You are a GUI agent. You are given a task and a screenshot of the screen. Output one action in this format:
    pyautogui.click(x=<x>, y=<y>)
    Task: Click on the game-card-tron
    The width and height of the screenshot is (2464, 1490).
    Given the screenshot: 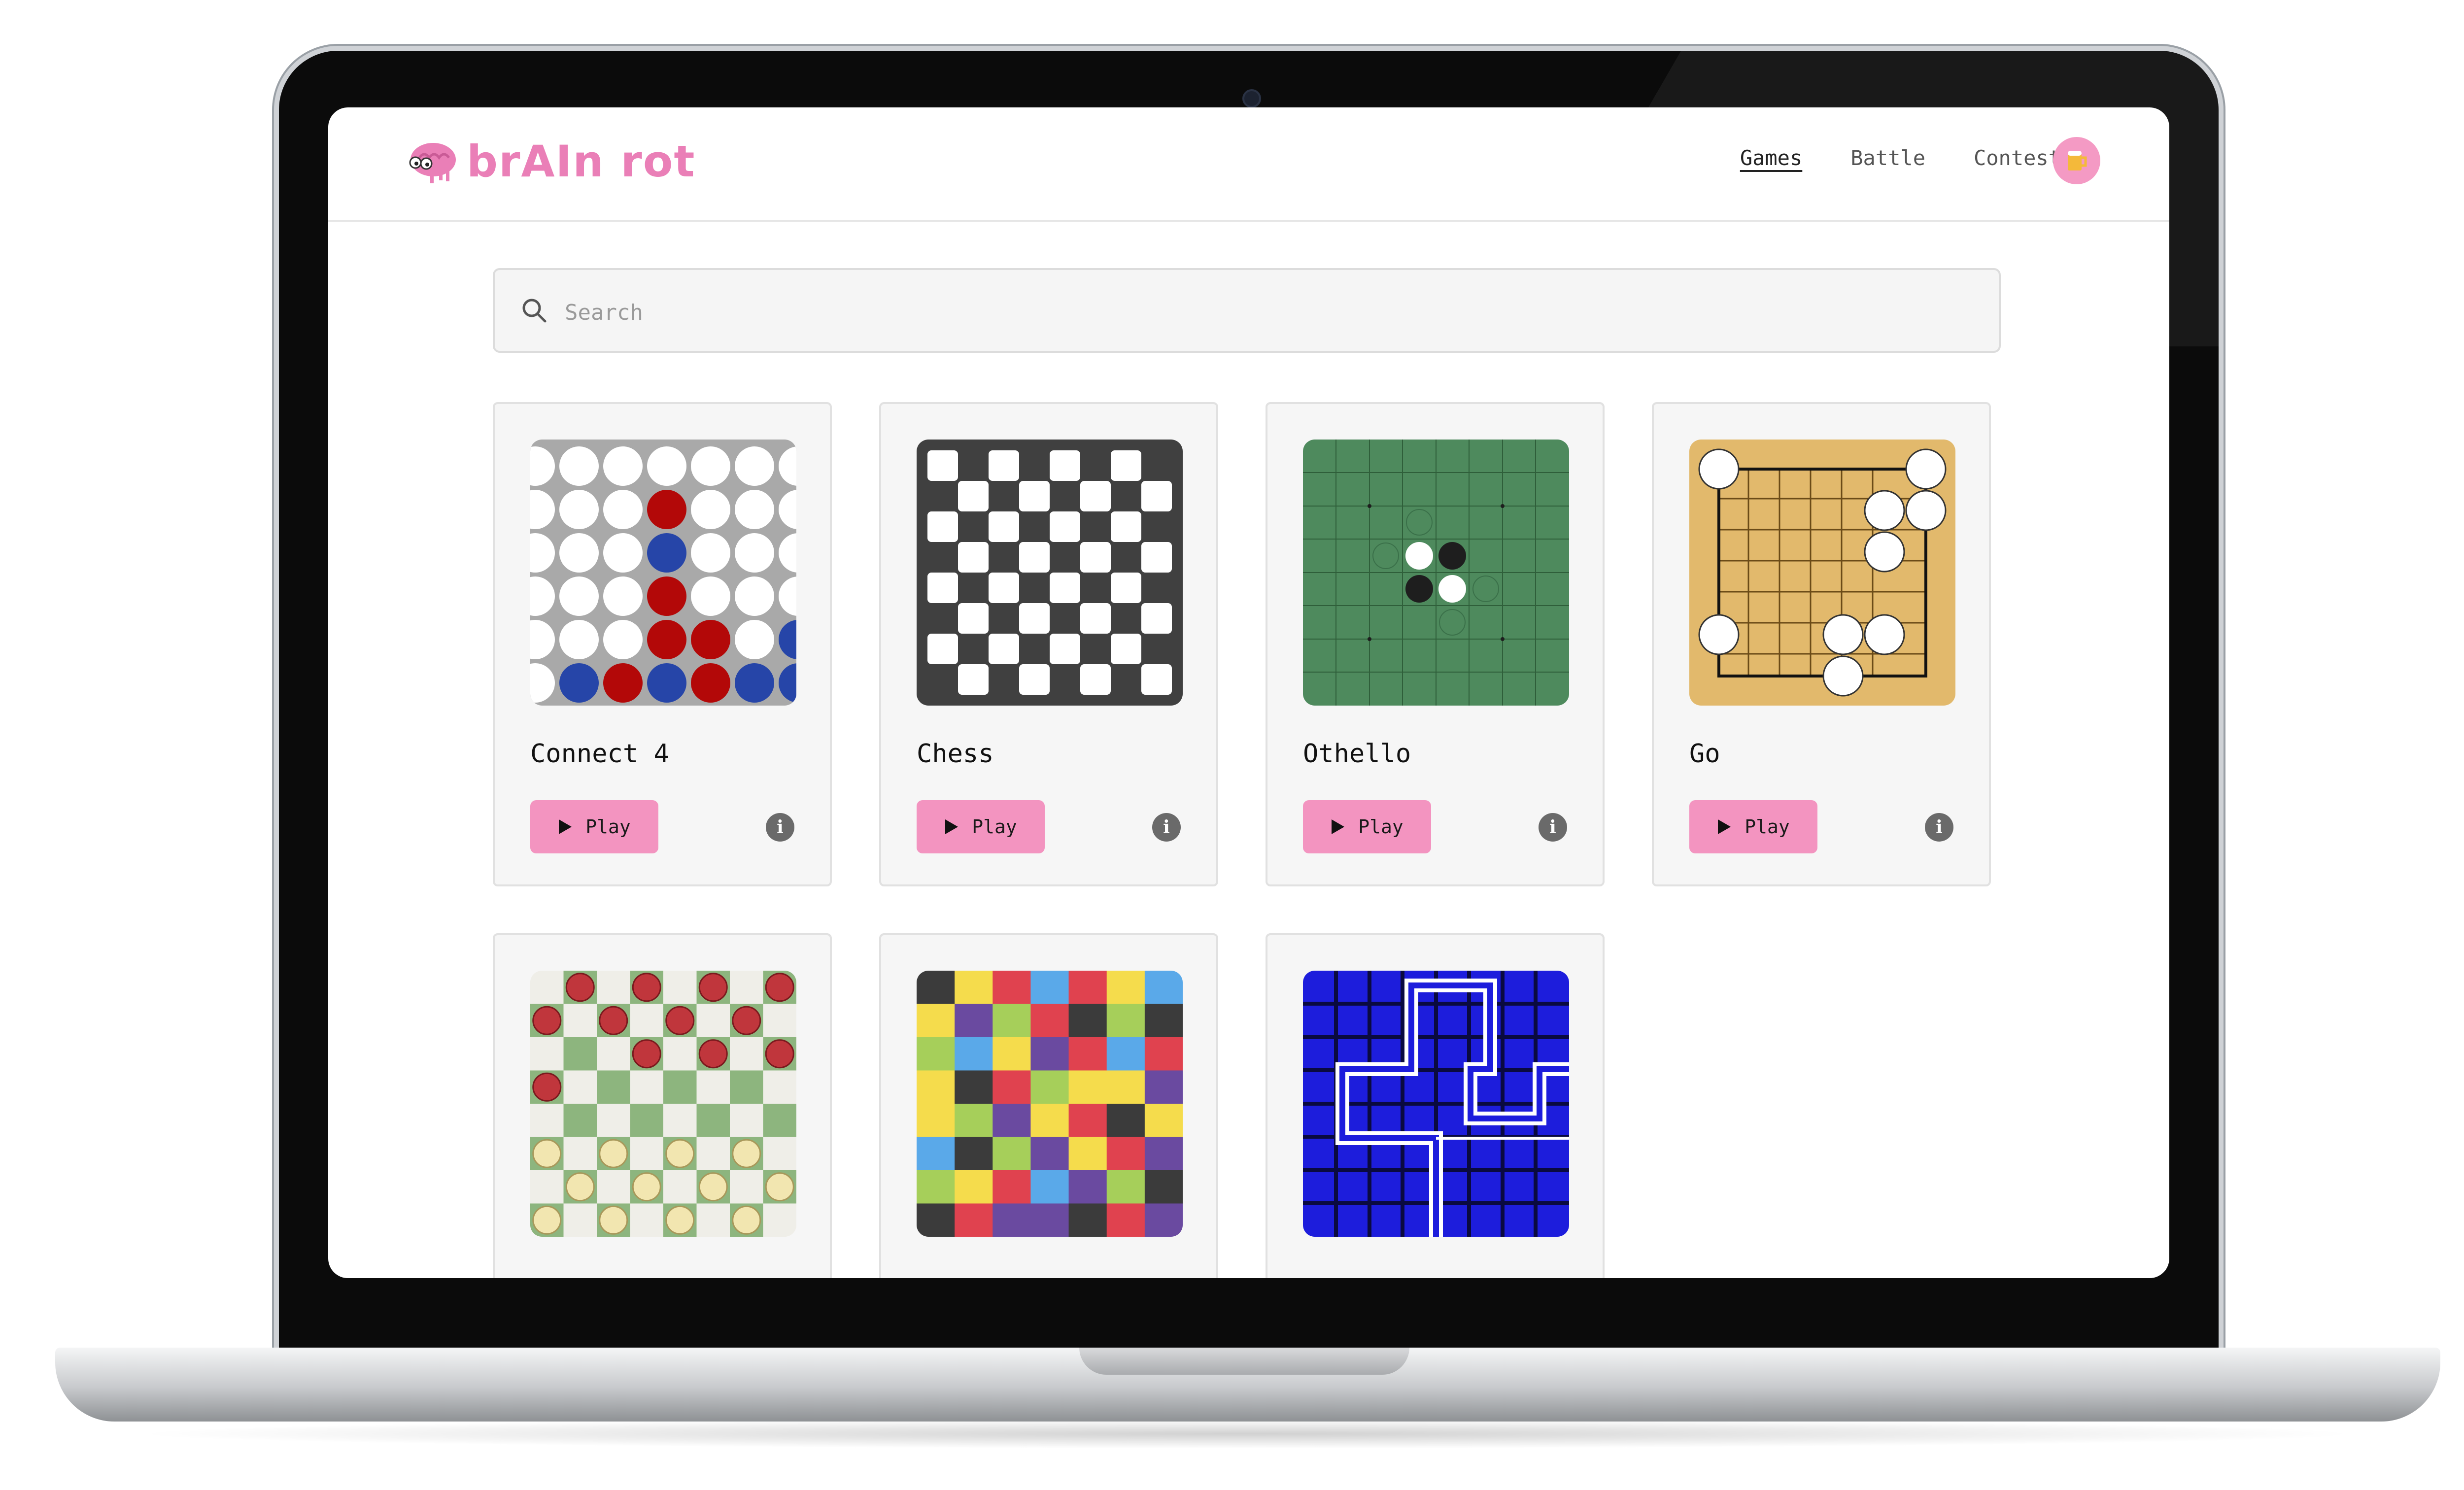 What is the action you would take?
    pyautogui.click(x=1435, y=1105)
    